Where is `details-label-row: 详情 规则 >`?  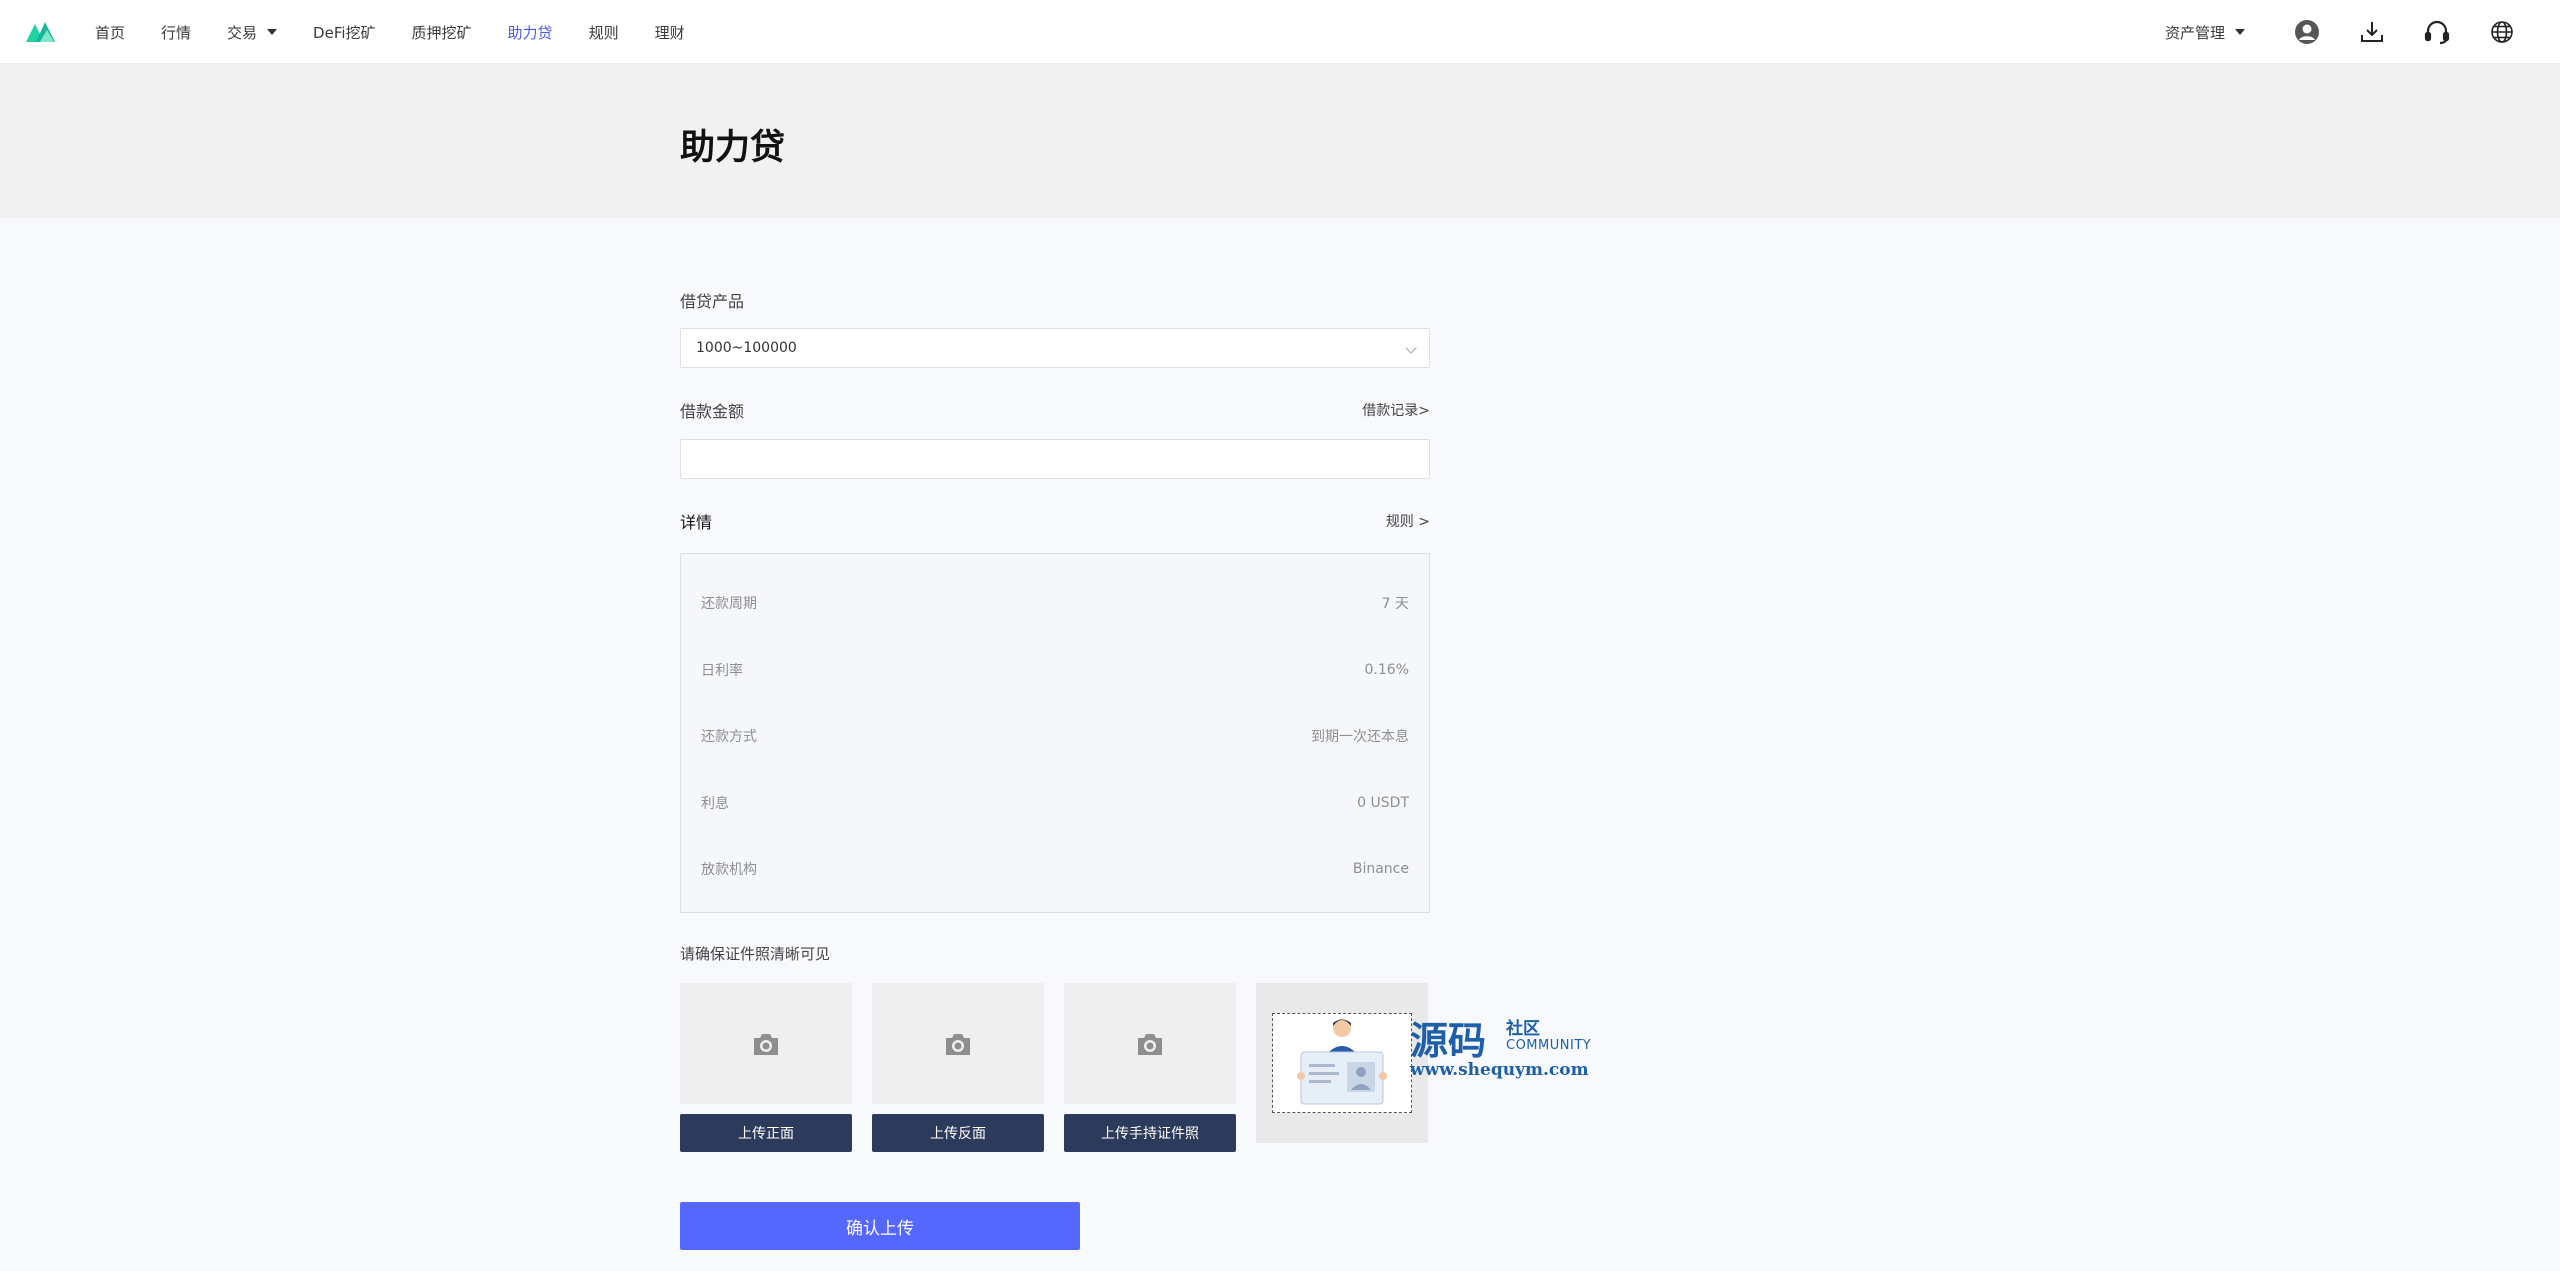
details-label-row: 详情 规则 > is located at coordinates (1055, 521).